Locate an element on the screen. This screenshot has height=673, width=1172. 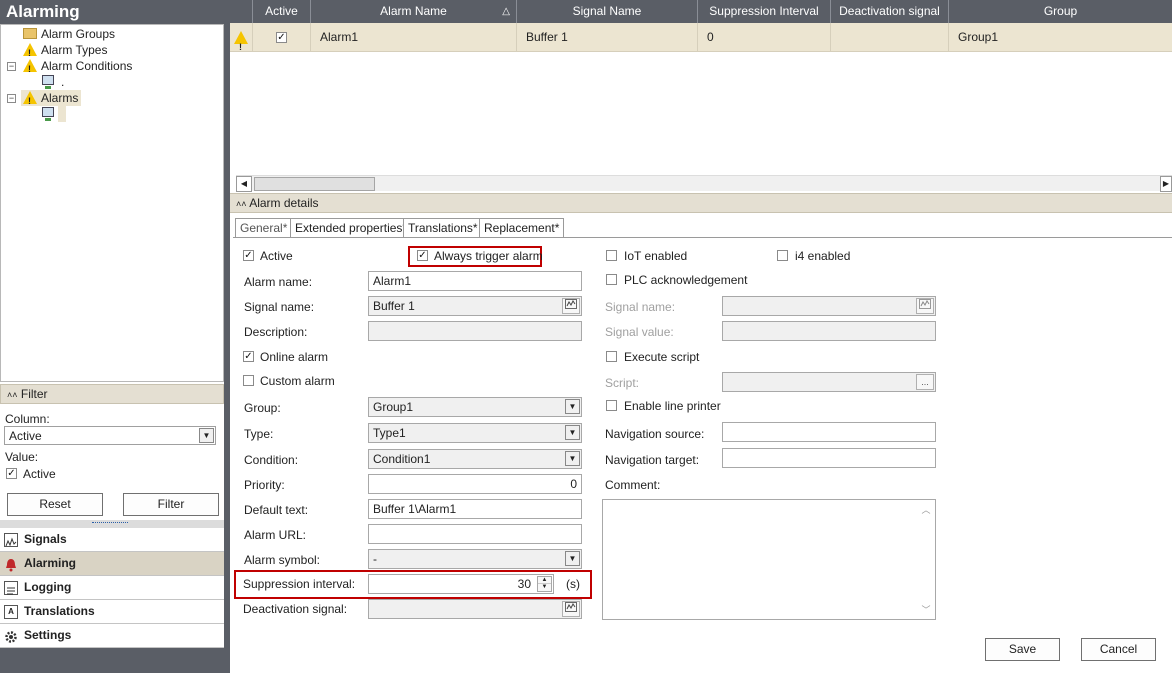
active-checkbox: ✓ is located at coordinates (248, 255).